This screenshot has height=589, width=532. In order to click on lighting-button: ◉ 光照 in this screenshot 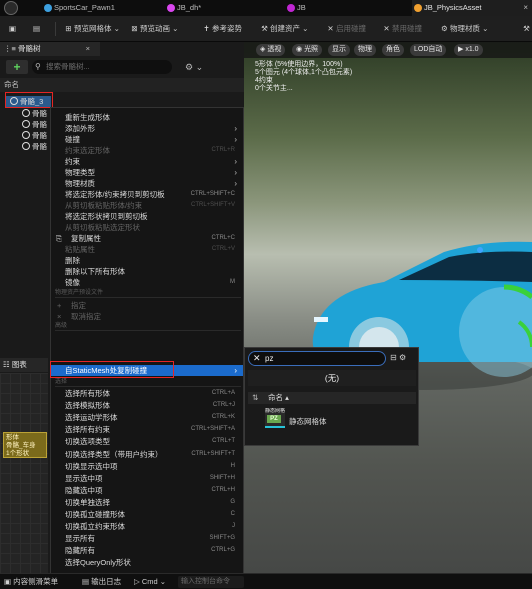, I will do `click(307, 50)`.